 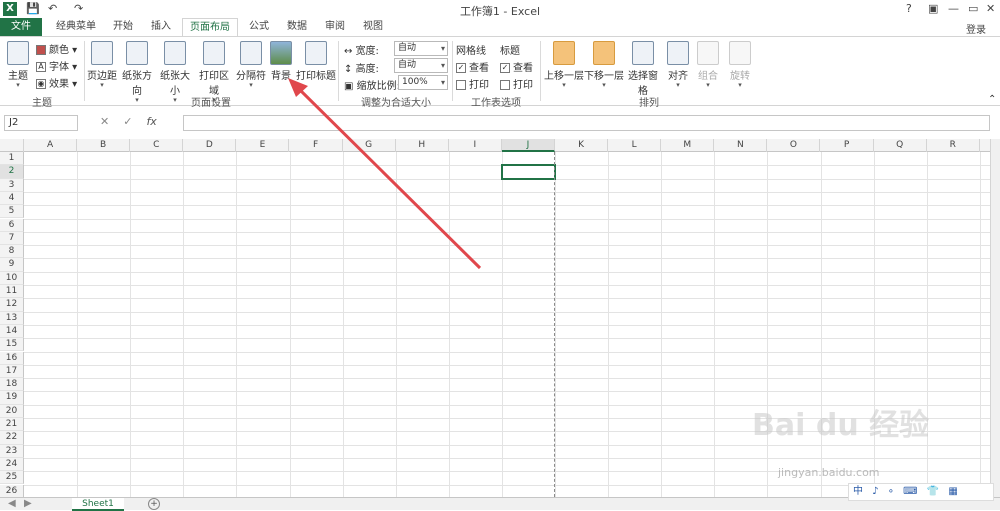 What do you see at coordinates (389, 178) in the screenshot?
I see `arrow-shaft` at bounding box center [389, 178].